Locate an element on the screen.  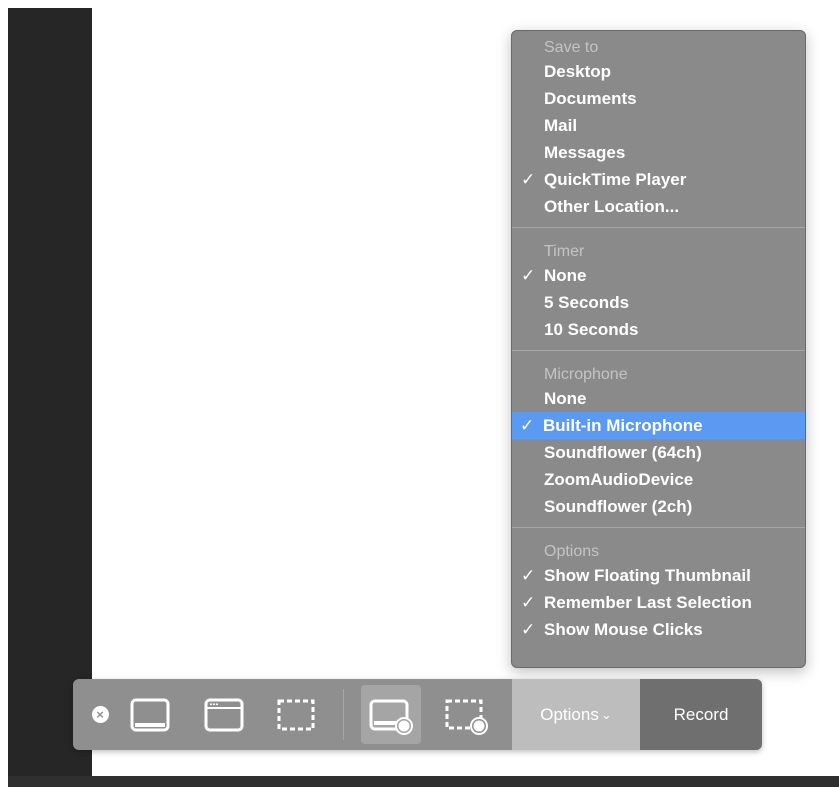
capture-selected-portion-button is located at coordinates (296, 714).